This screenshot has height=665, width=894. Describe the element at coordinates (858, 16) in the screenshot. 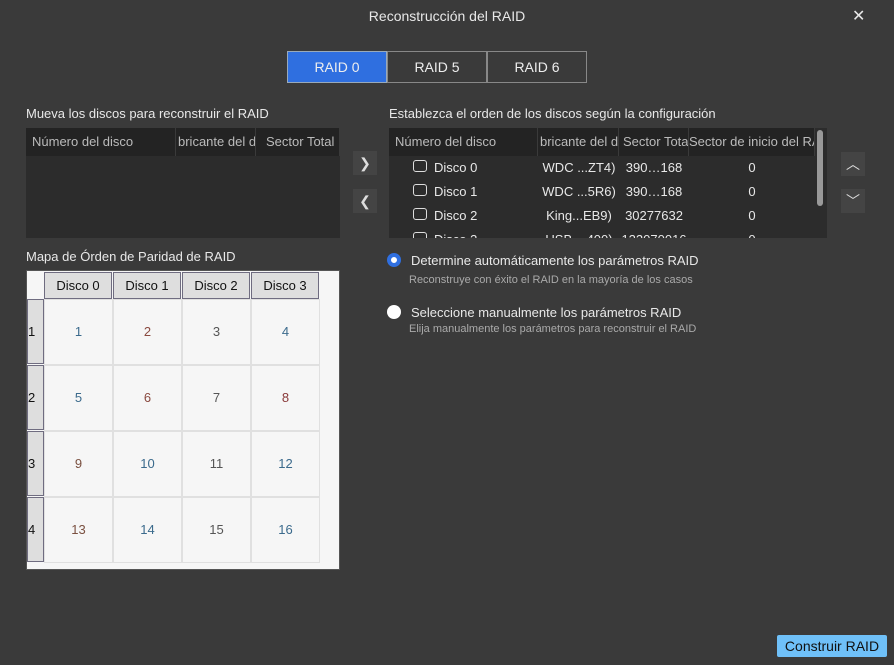

I see `close-icon: ✕` at that location.